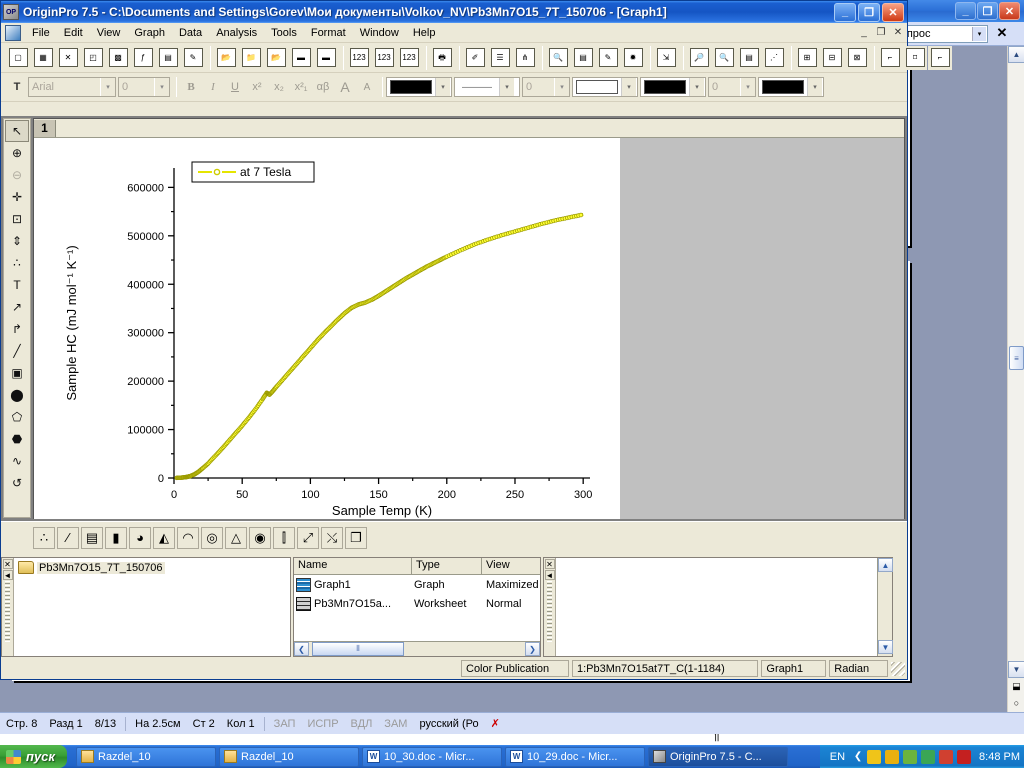 Image resolution: width=1024 pixels, height=768 pixels. What do you see at coordinates (212, 537) in the screenshot?
I see `polar-plot-button: ◎` at bounding box center [212, 537].